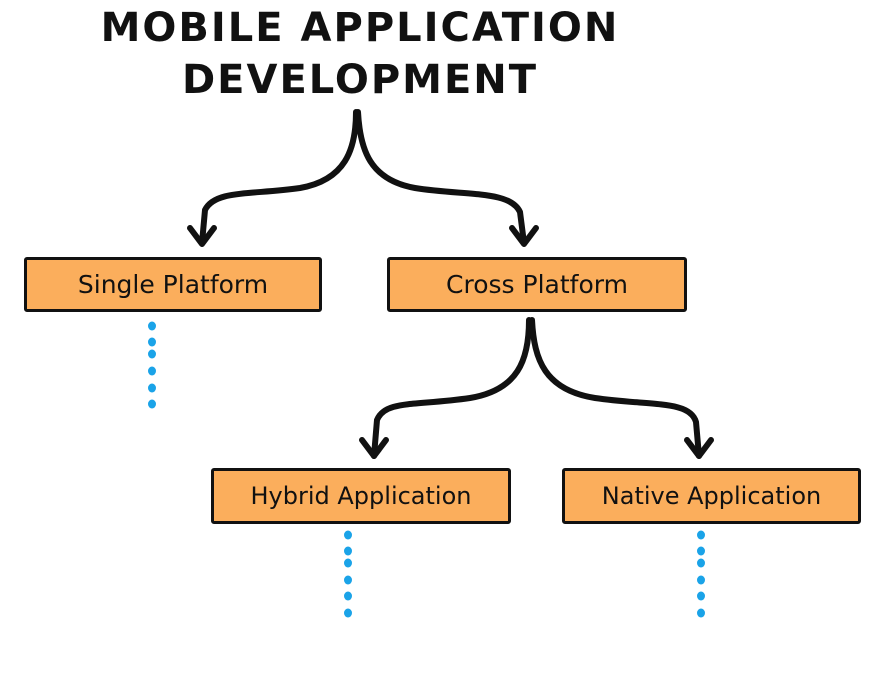 The image size is (878, 676). I want to click on node-label: Hybrid Application, so click(361, 496).